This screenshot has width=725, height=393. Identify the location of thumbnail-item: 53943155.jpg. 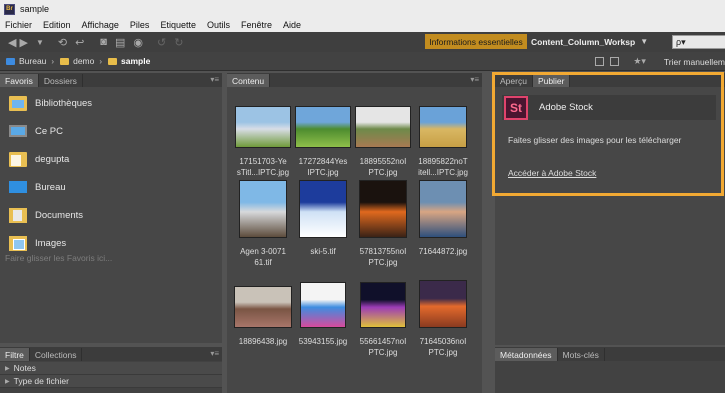
(323, 308).